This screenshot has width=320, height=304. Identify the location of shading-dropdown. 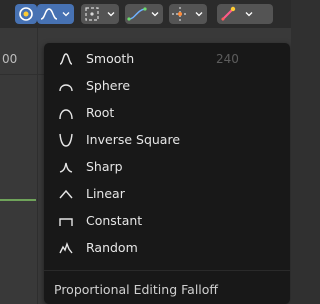
(245, 14).